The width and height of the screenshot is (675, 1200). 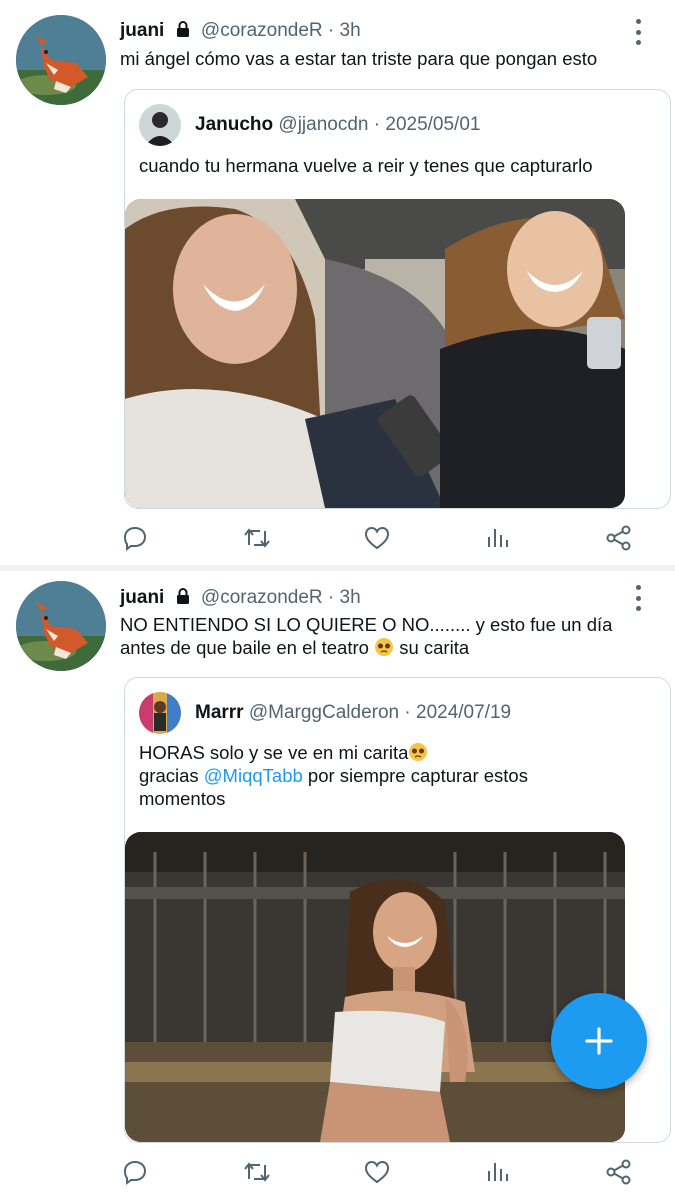 I want to click on quoted-header: Janucho @jjanocdn · 2025/05/01, so click(x=337, y=125).